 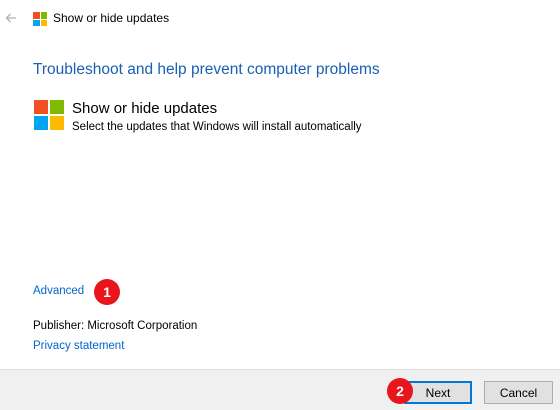 I want to click on publisher-info: Publisher: Microsoft Corporation, so click(x=115, y=326).